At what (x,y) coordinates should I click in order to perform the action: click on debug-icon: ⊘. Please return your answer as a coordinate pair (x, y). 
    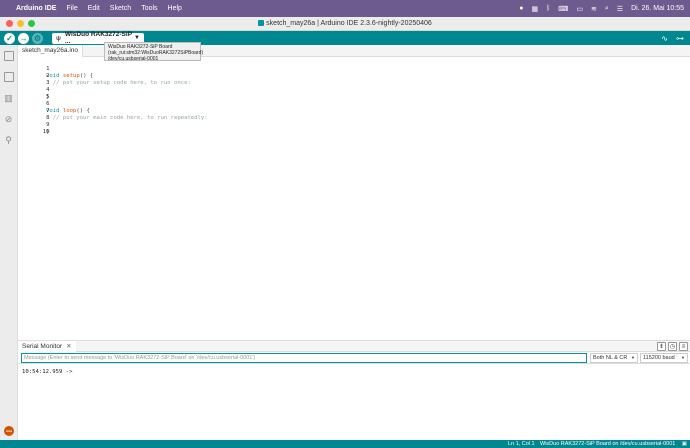
    Looking at the image, I should click on (9, 119).